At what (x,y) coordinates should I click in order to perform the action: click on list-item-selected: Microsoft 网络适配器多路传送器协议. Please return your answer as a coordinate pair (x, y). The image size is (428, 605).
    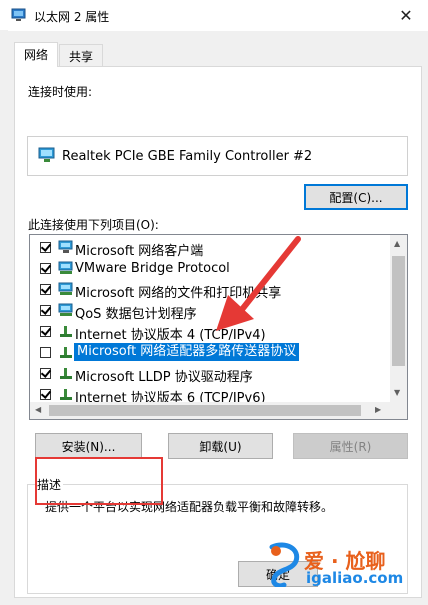
    Looking at the image, I should click on (209, 352).